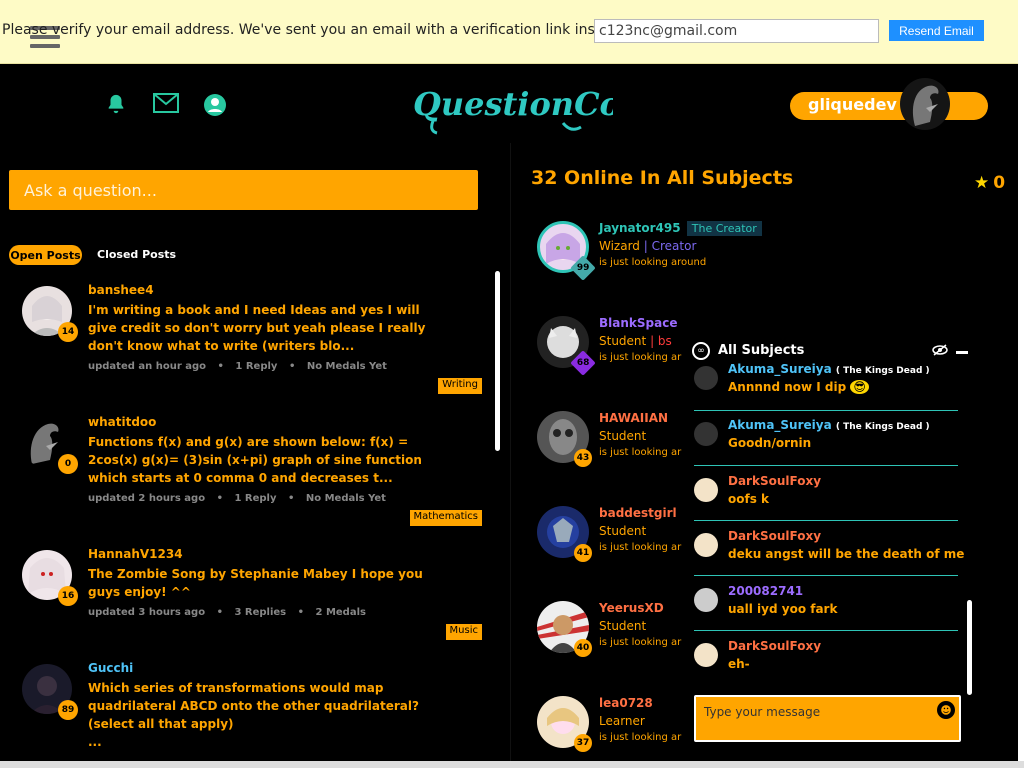 The image size is (1024, 768). What do you see at coordinates (765, 591) in the screenshot?
I see `chat-username: 200082741` at bounding box center [765, 591].